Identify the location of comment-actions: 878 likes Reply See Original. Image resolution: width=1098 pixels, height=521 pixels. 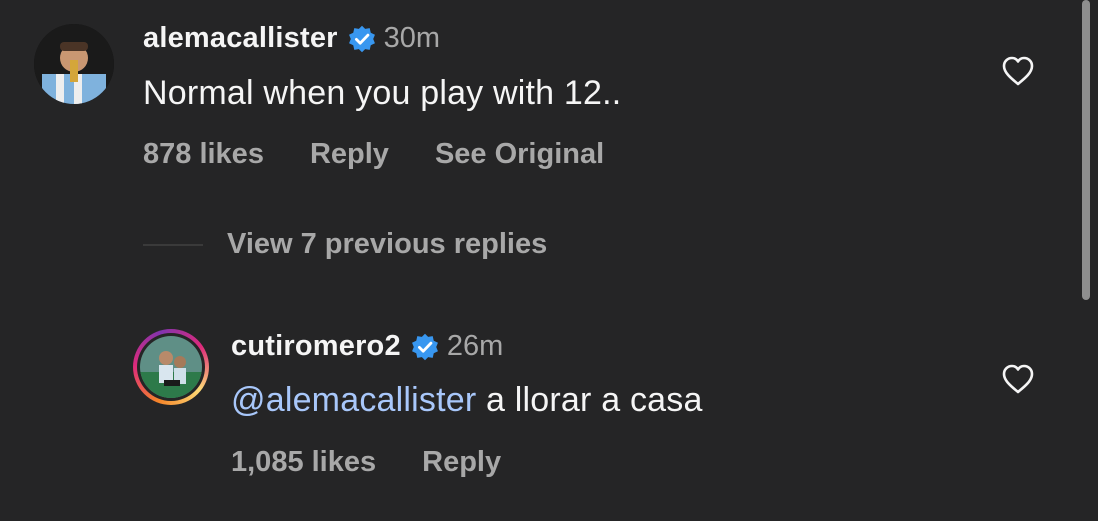
(373, 154).